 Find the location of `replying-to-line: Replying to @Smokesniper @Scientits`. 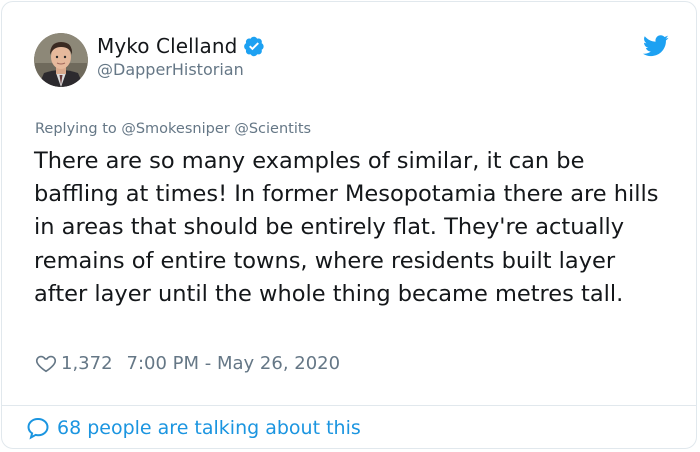

replying-to-line: Replying to @Smokesniper @Scientits is located at coordinates (173, 129).